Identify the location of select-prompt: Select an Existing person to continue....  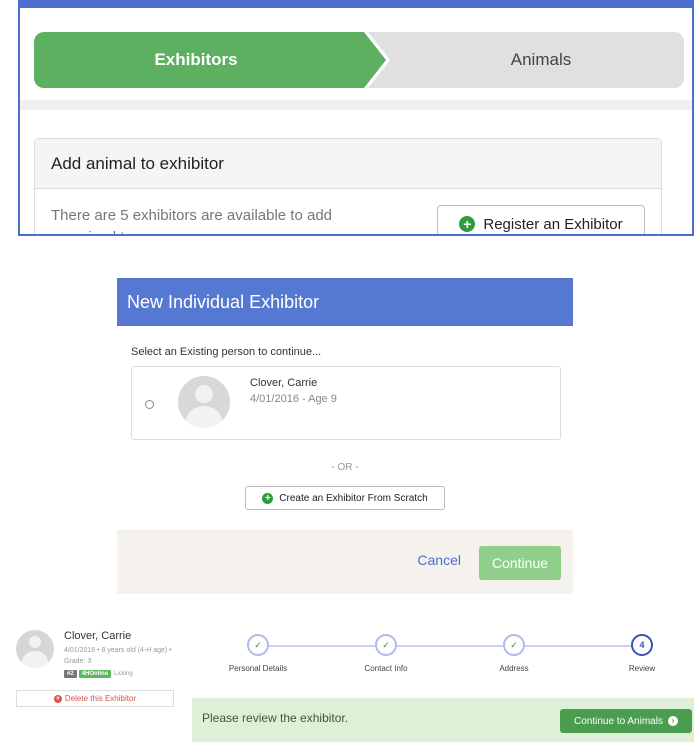
(226, 352).